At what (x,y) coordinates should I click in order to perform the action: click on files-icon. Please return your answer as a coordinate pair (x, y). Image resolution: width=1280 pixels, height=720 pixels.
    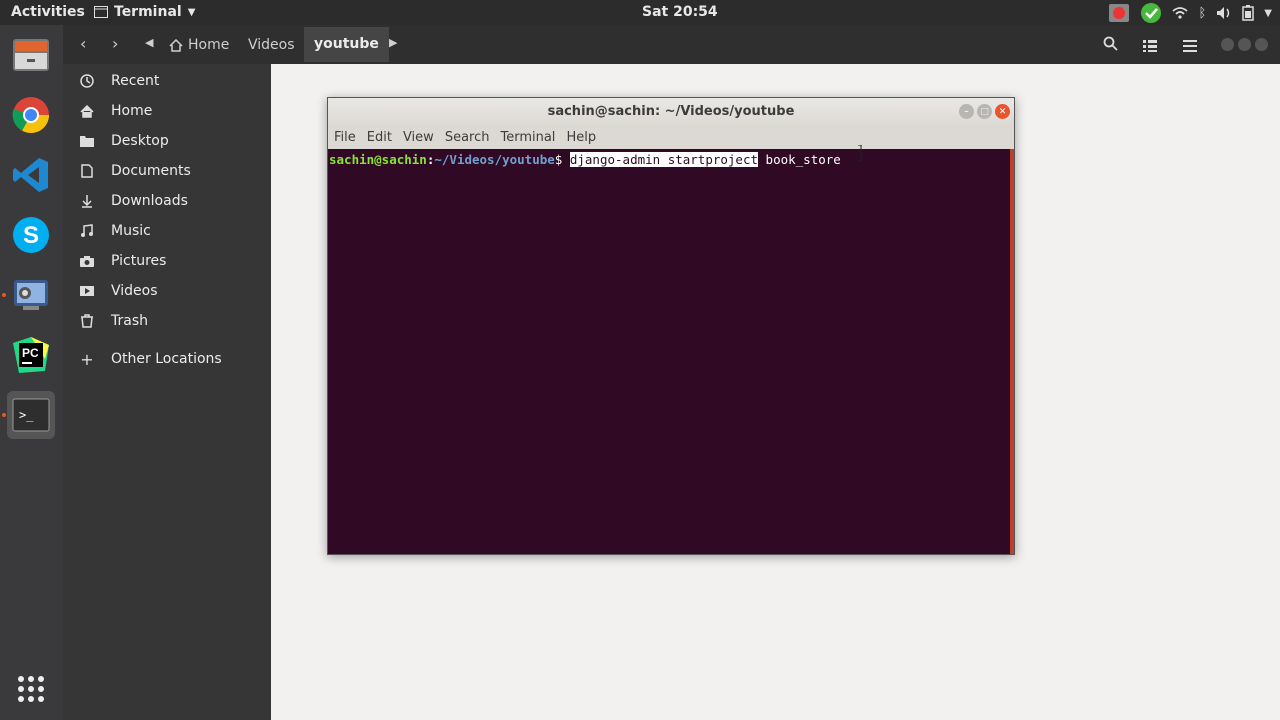
    Looking at the image, I should click on (31, 55).